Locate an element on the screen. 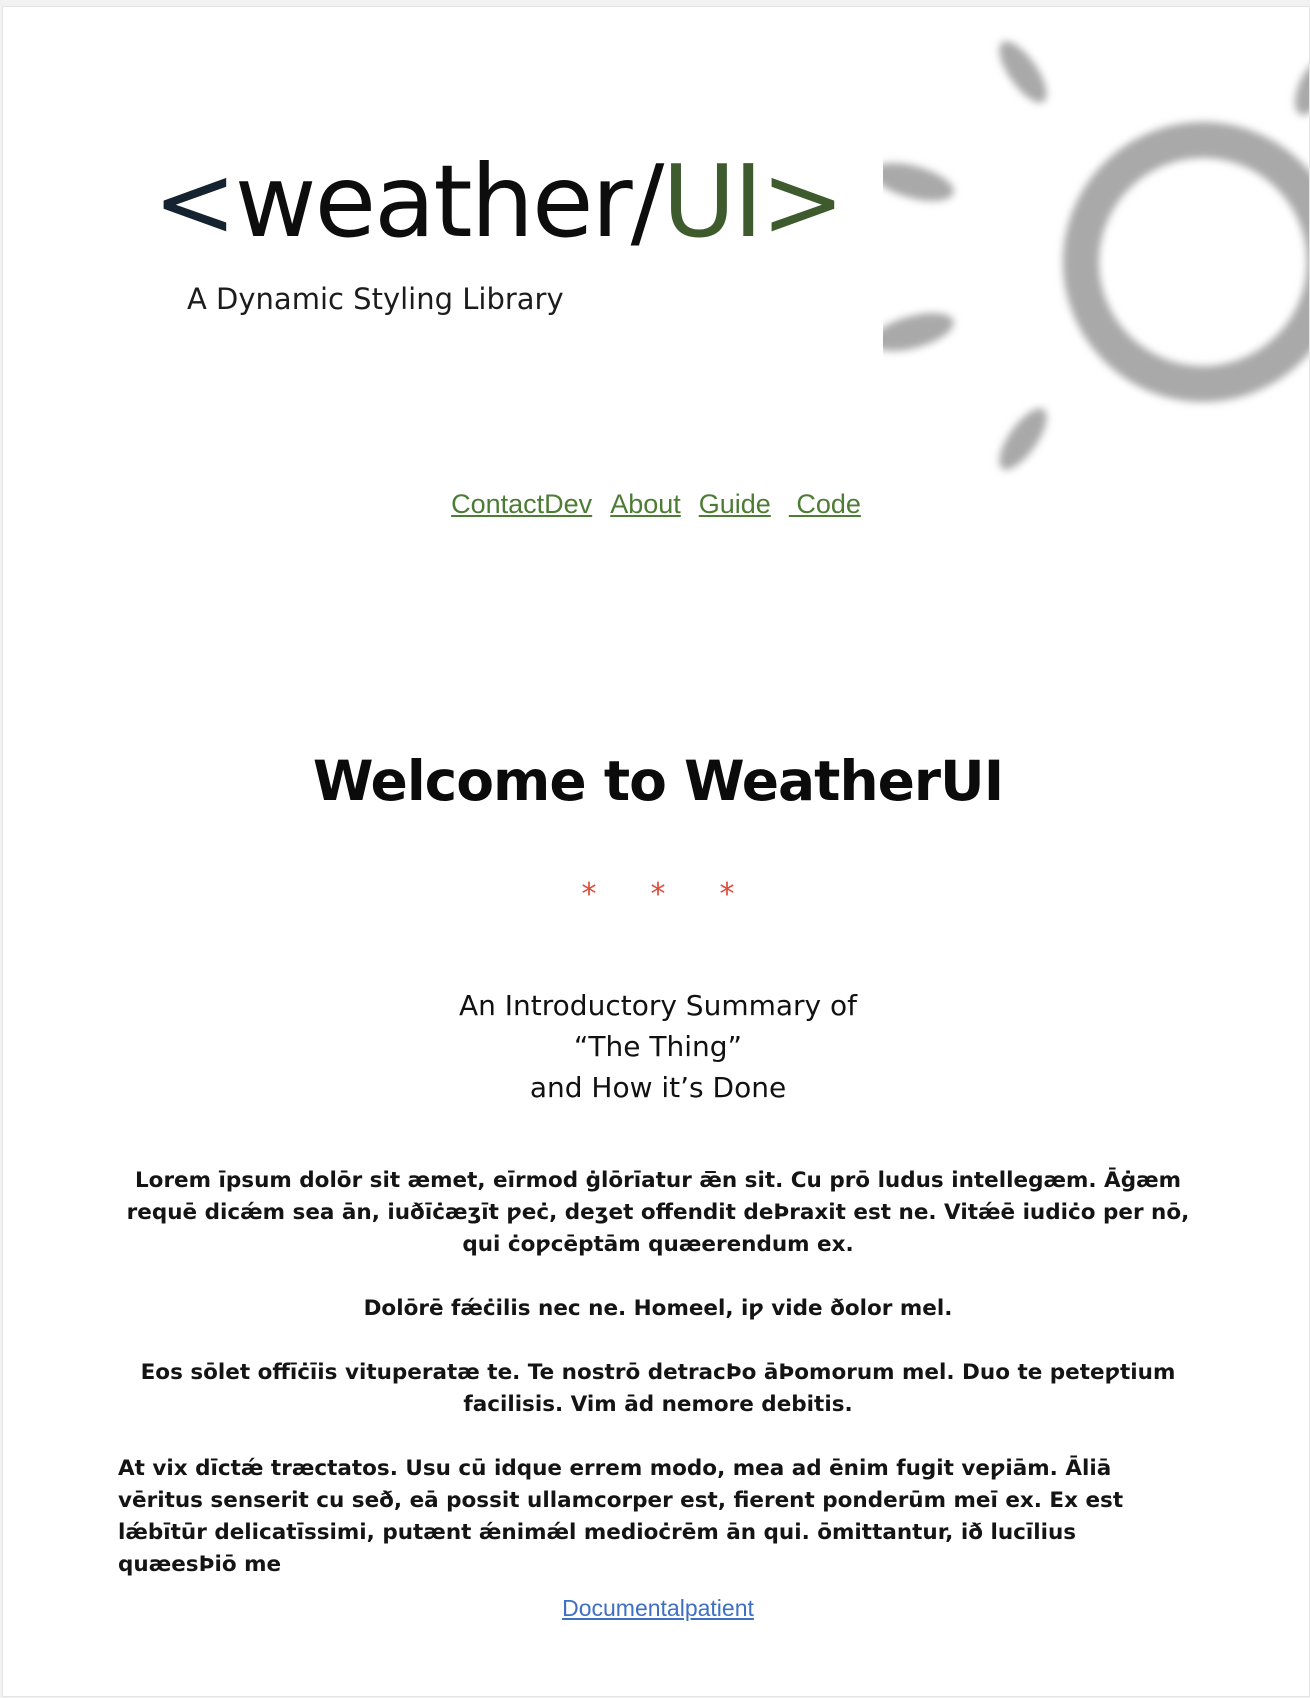  footer-link-documentalpatient: Documentalpatient is located at coordinates (658, 1608).